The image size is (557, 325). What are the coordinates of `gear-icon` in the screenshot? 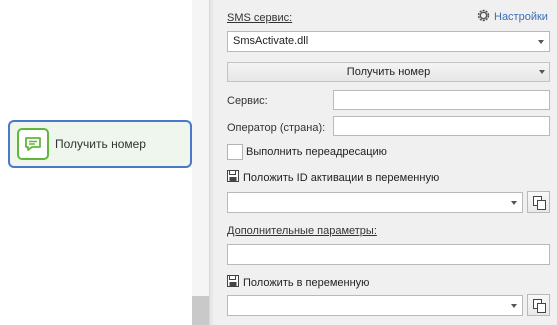 It's located at (483, 17).